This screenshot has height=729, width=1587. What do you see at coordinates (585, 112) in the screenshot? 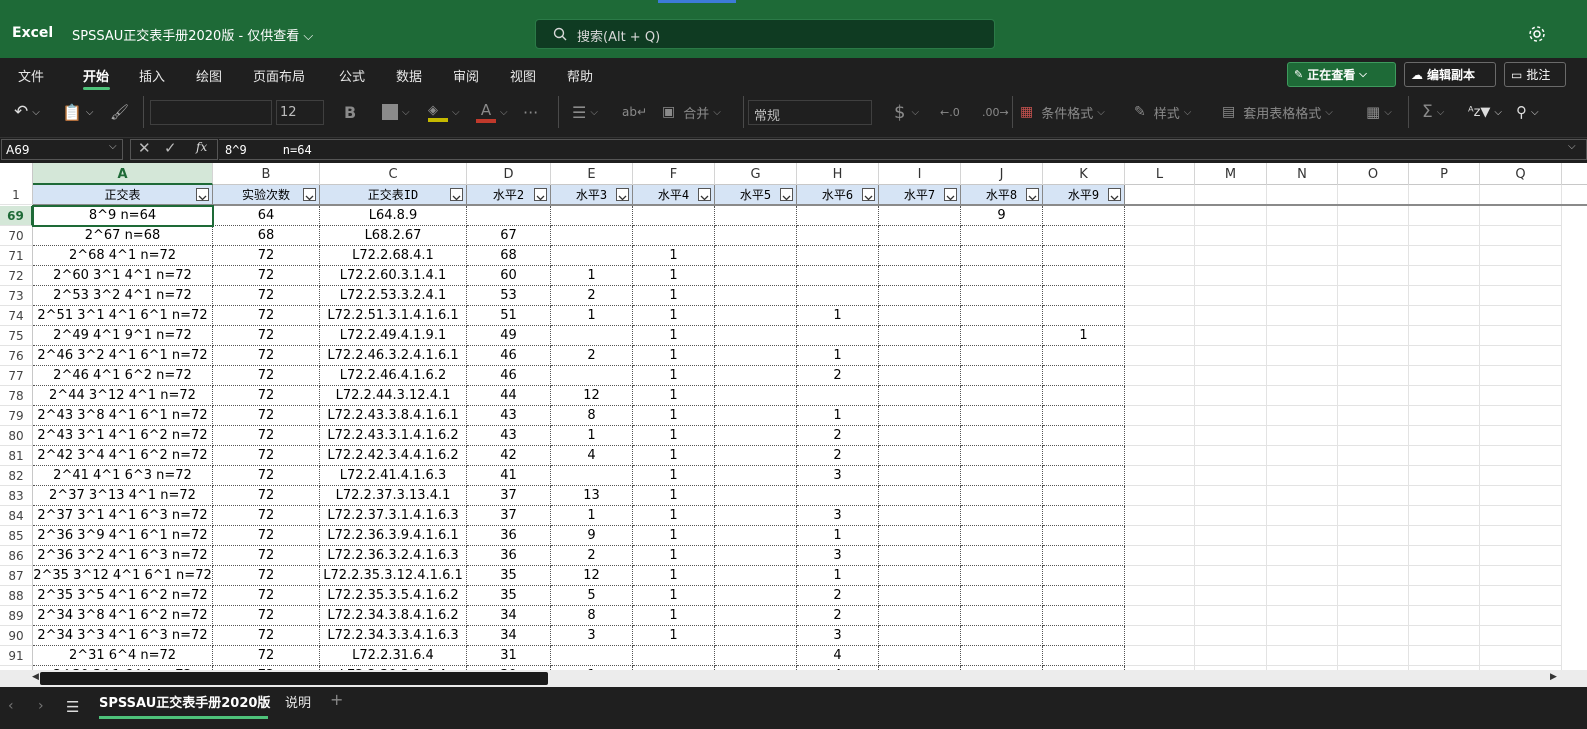
I see `align-button: ☰ ⌵` at bounding box center [585, 112].